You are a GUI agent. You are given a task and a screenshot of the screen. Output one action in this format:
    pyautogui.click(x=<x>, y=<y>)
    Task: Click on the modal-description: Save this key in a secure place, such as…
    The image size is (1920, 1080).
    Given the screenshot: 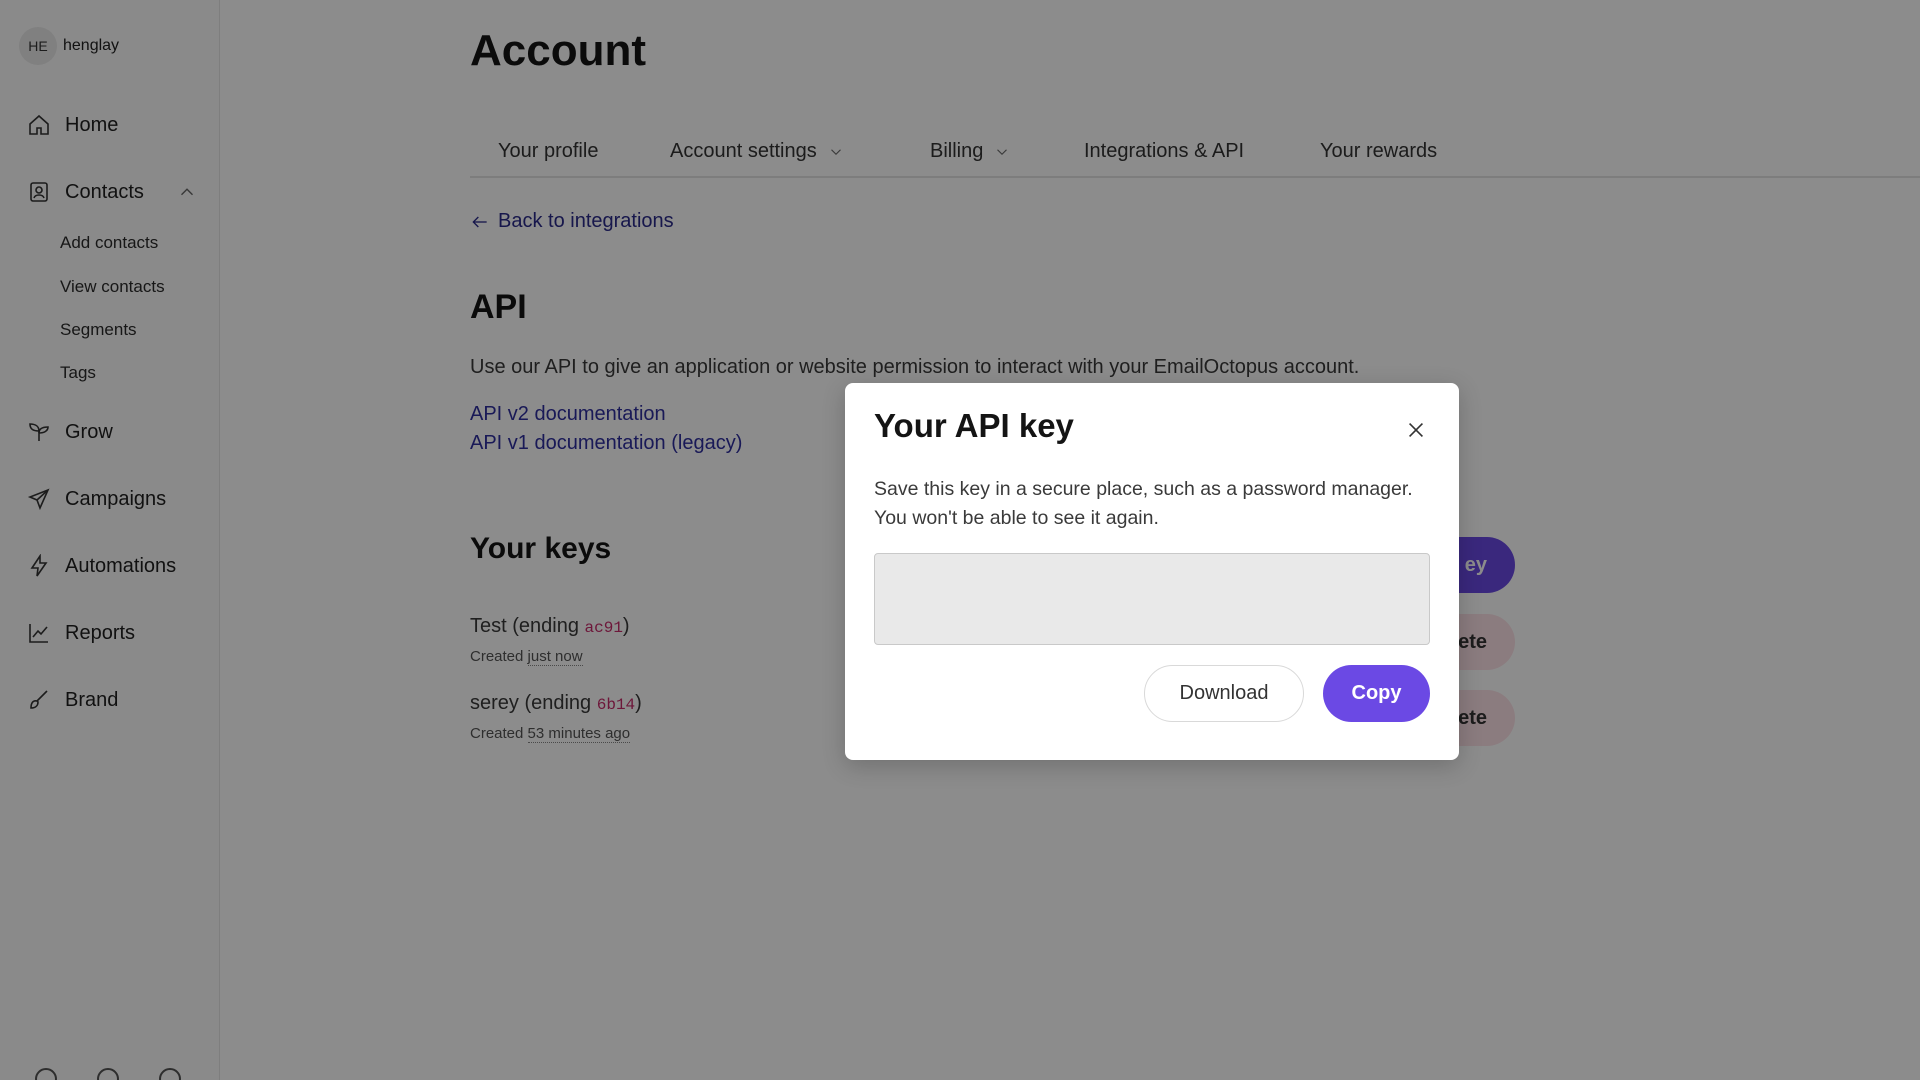 What is the action you would take?
    pyautogui.click(x=1143, y=503)
    